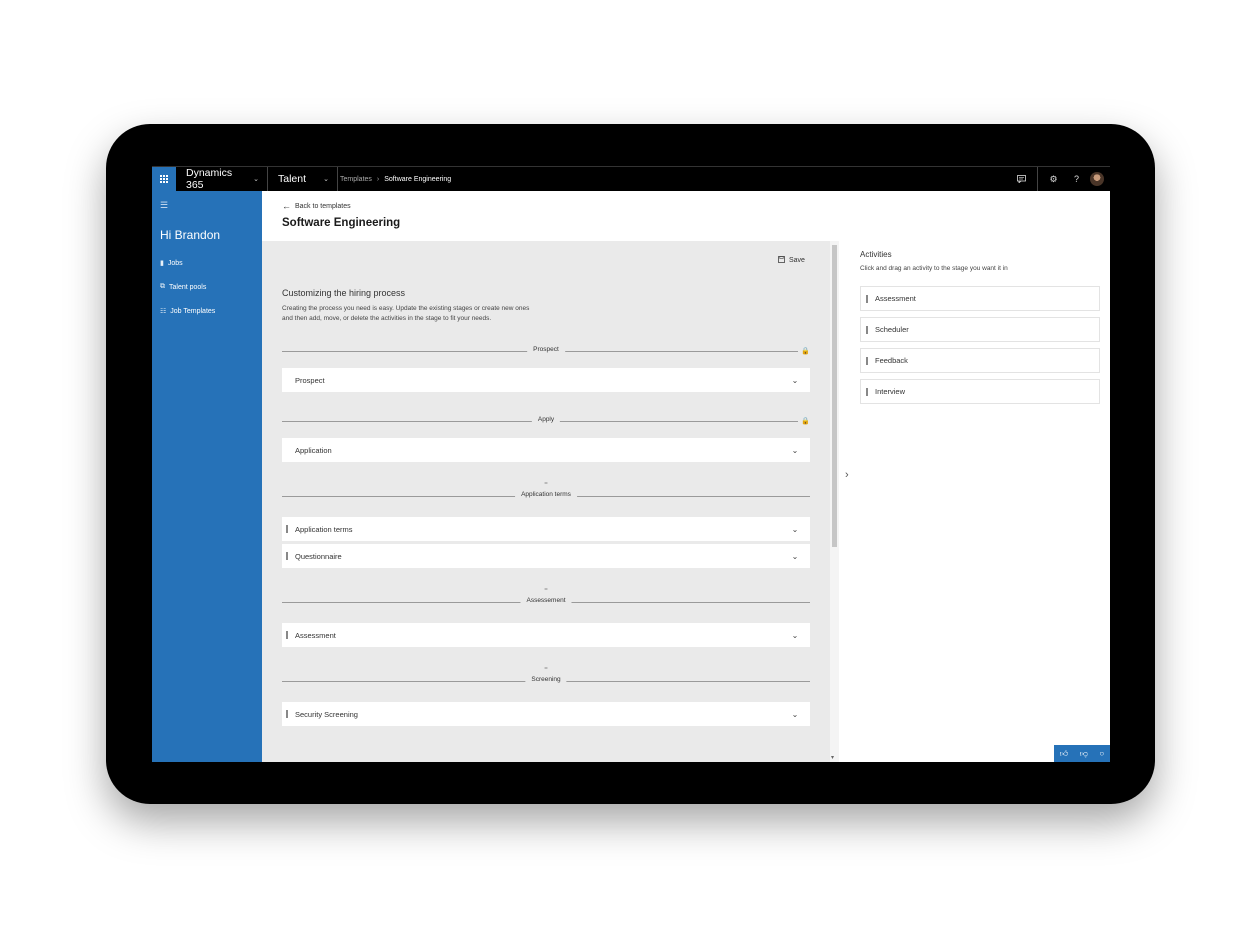 This screenshot has height=944, width=1260. Describe the element at coordinates (1053, 179) in the screenshot. I see `gear-icon: ⚙` at that location.